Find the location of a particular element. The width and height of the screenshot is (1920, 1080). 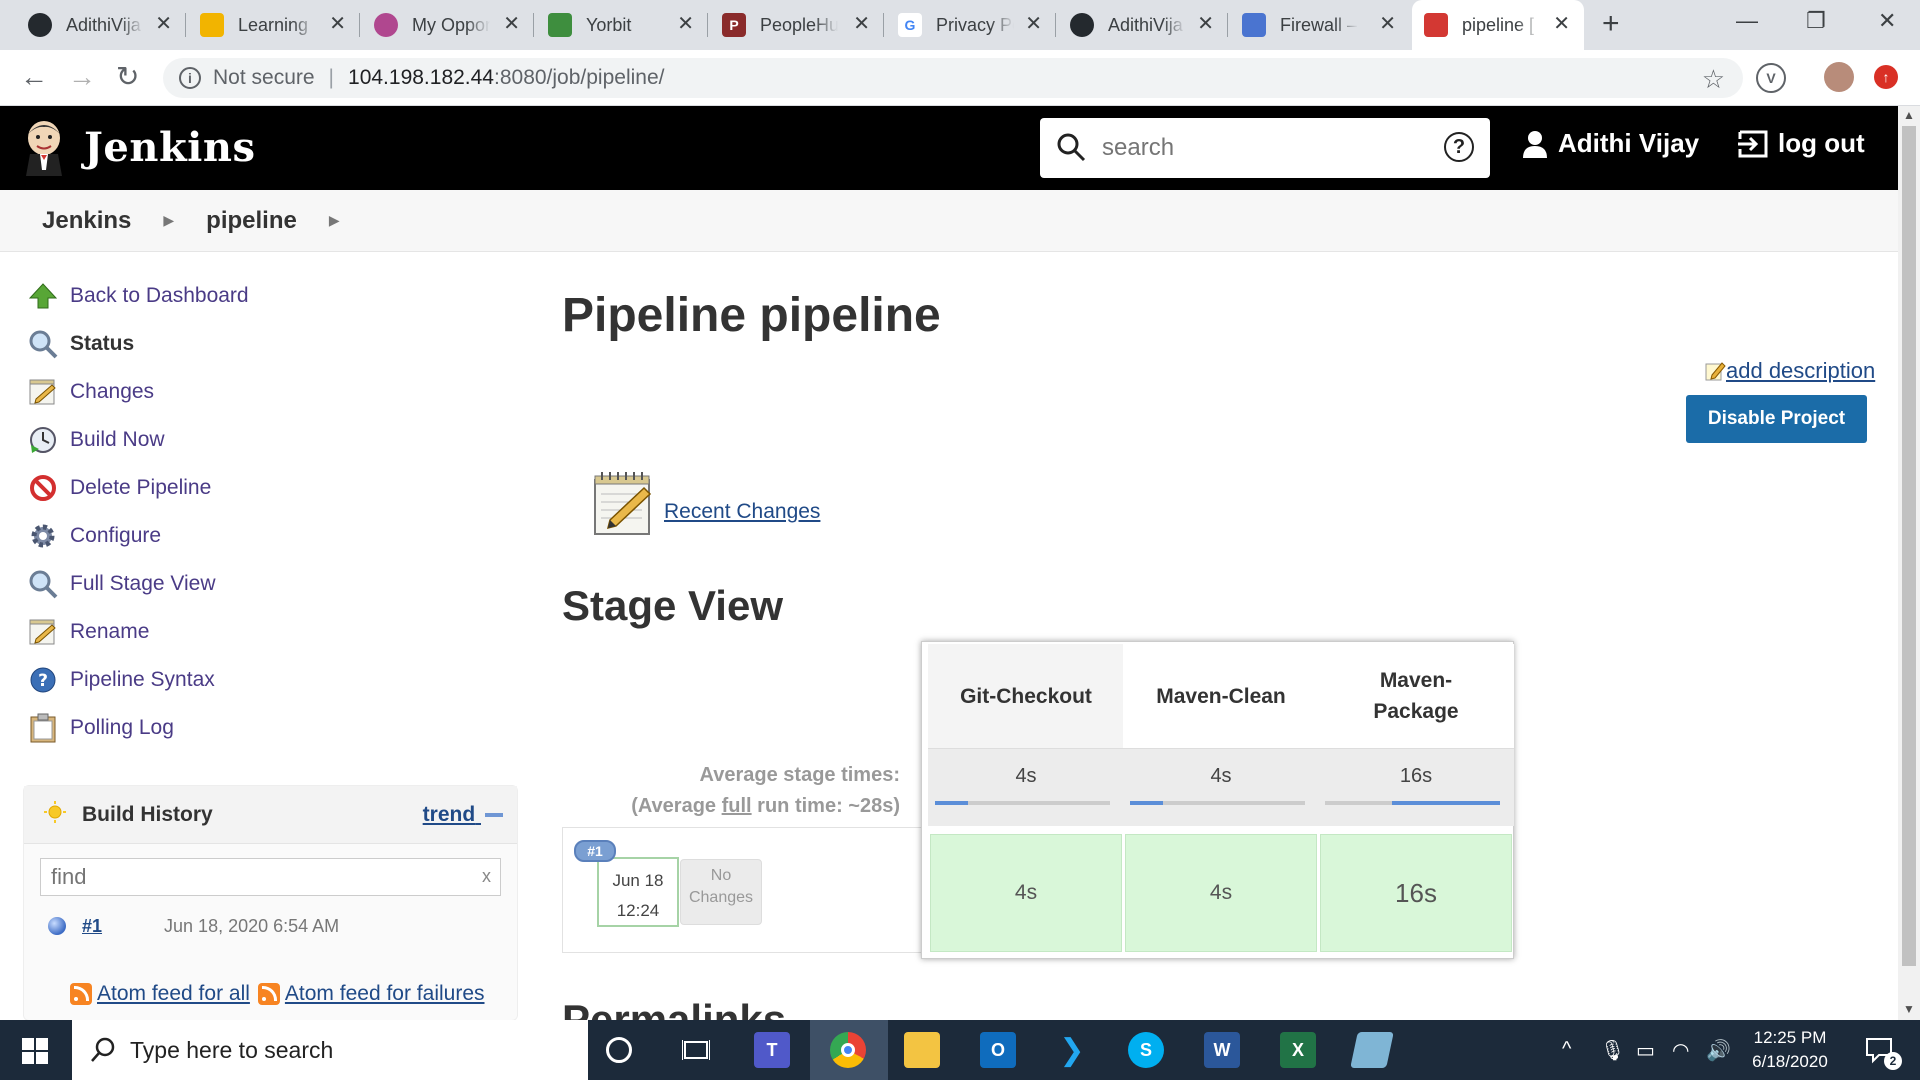

add-description-link: add description is located at coordinates (1789, 371).